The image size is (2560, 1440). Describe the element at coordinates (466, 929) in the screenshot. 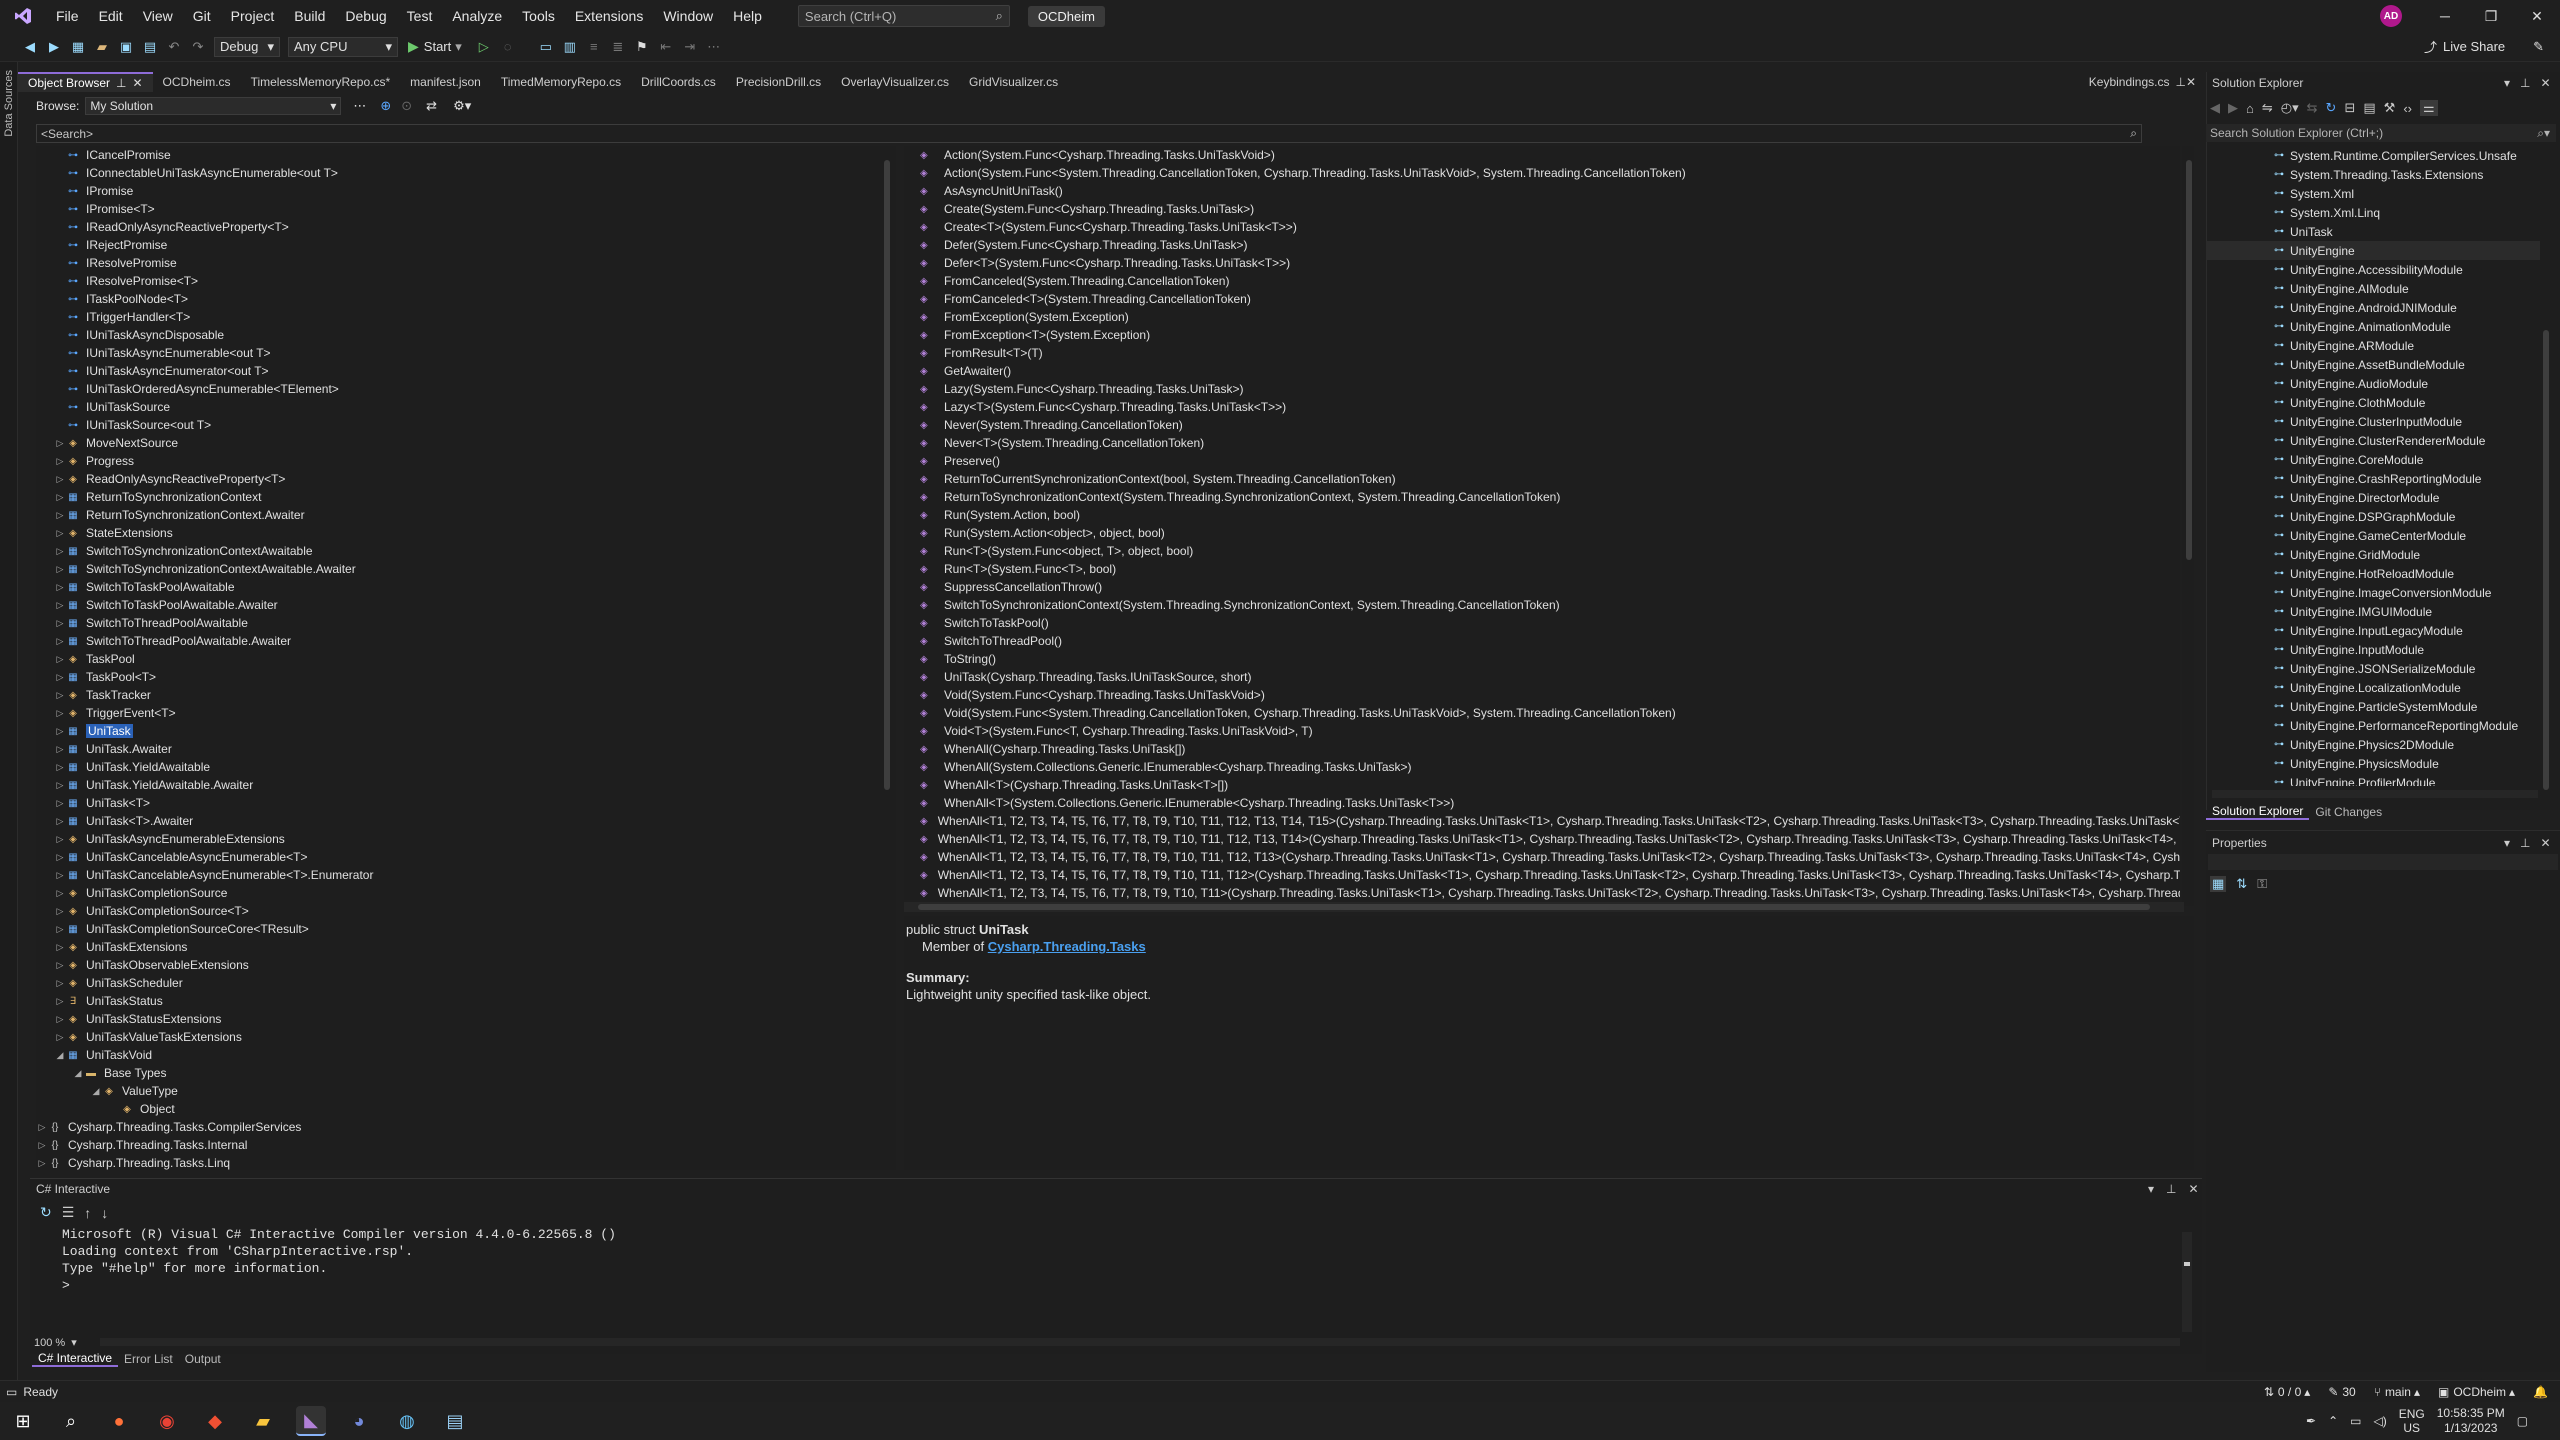

I see `tree-node: ▷ ▦ UniTaskCompletionSourceCore<TResult>` at that location.